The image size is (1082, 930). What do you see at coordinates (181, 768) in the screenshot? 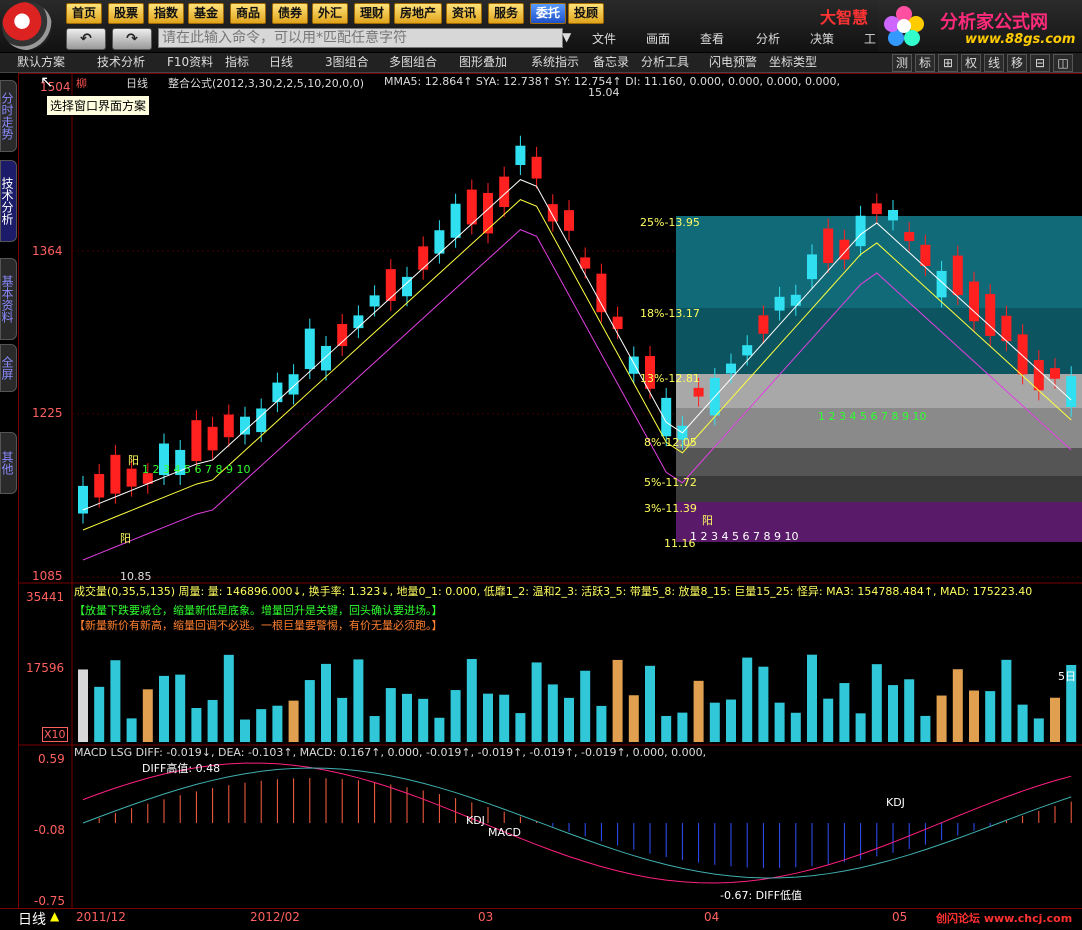
I see `diff-high-label: DIFF高值: 0.48` at bounding box center [181, 768].